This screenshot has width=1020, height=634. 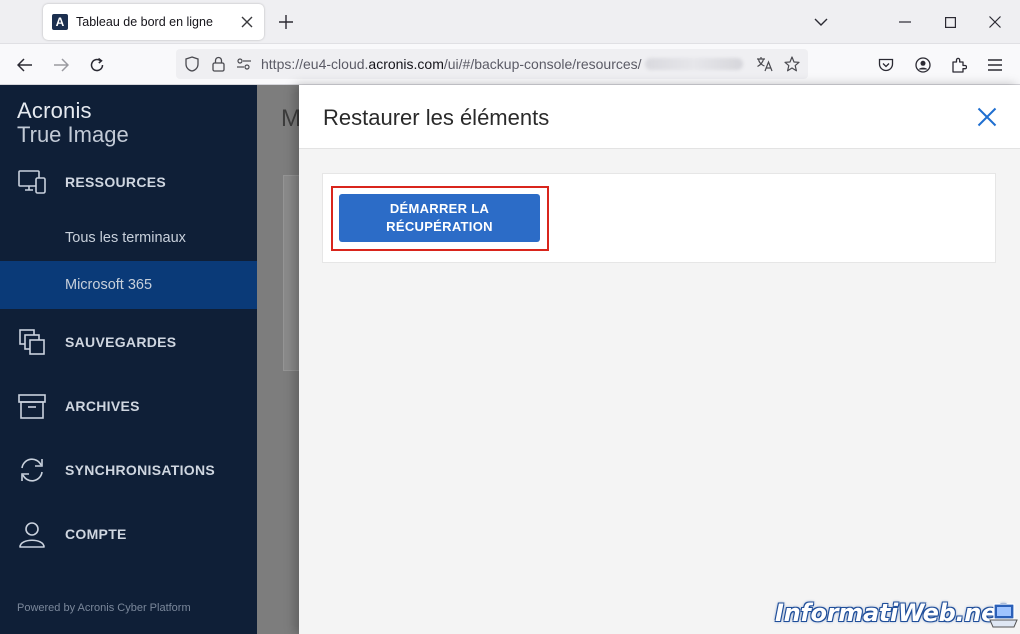 I want to click on page-title: M, so click(x=291, y=118).